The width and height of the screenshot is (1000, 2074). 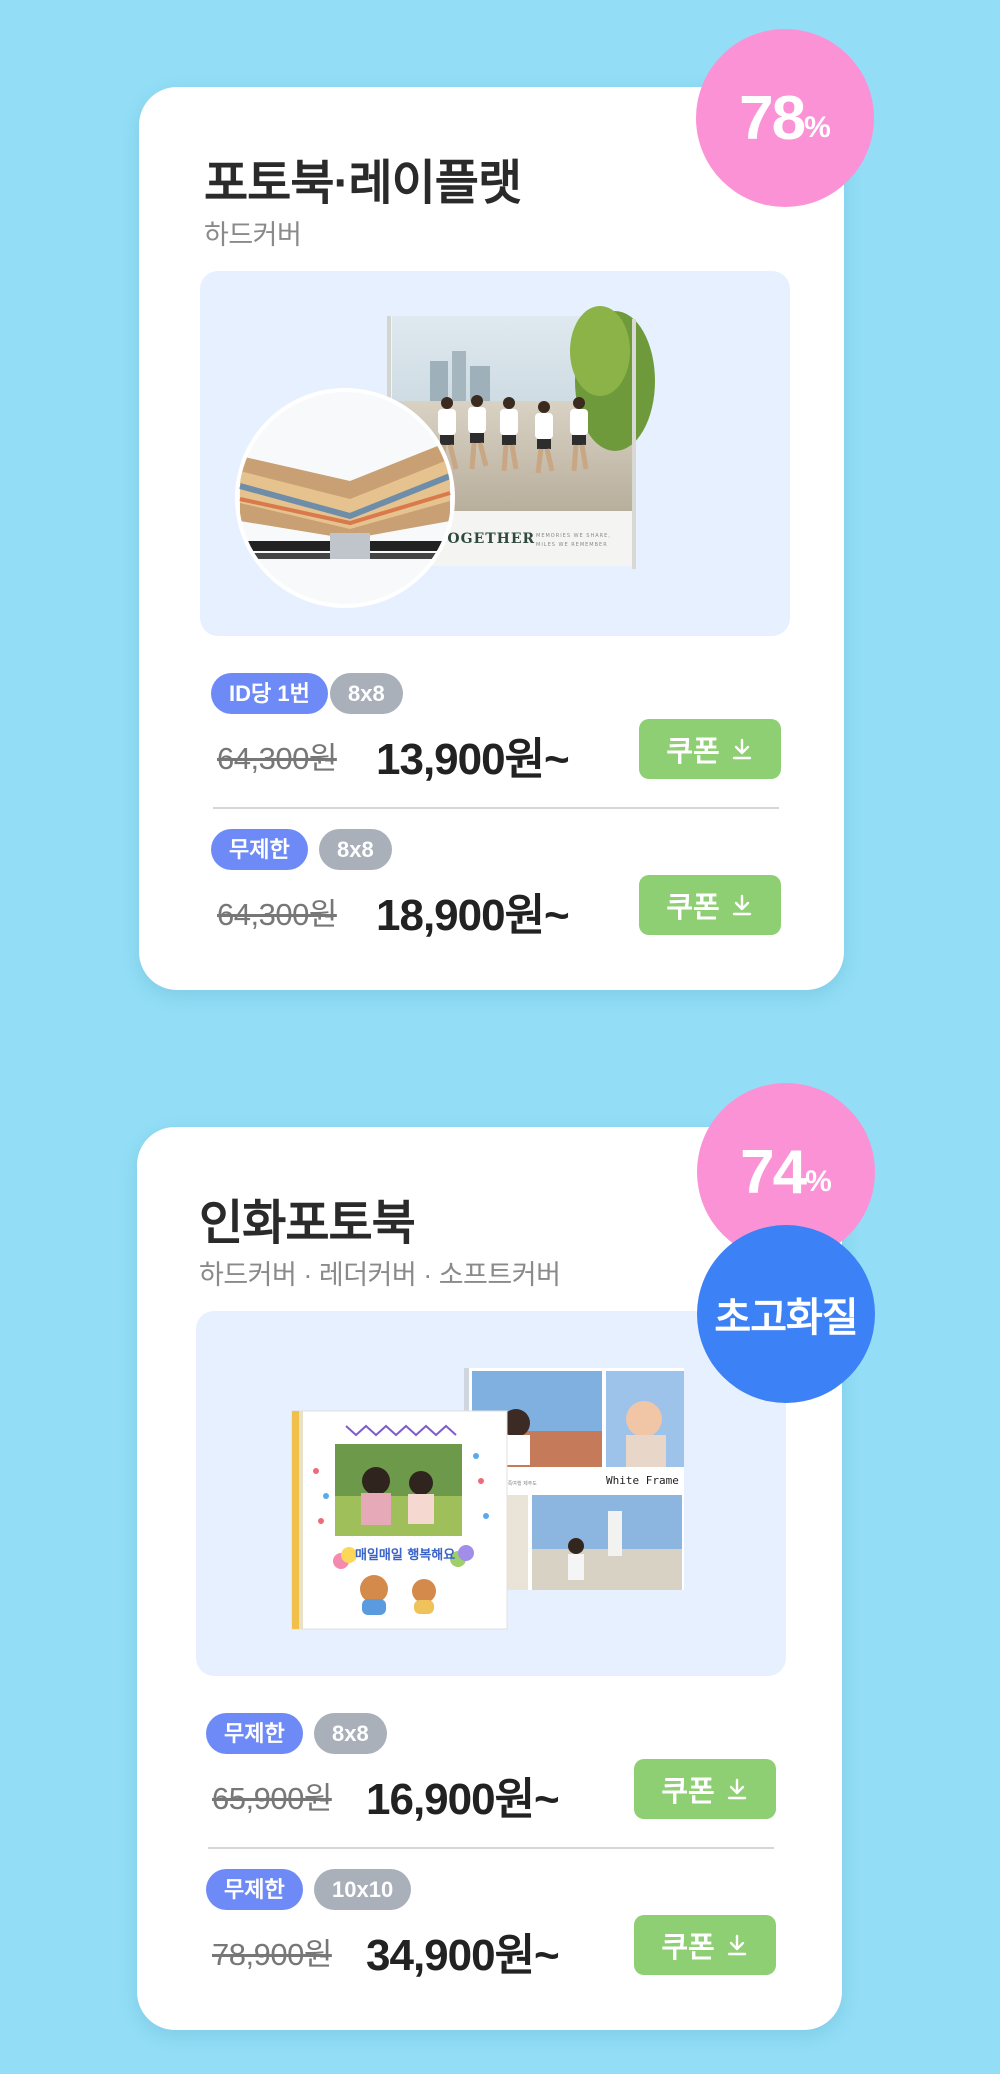 I want to click on option-row: 무제한 10x10 78,900원 34,900원~ 쿠폰, so click(x=491, y=1924).